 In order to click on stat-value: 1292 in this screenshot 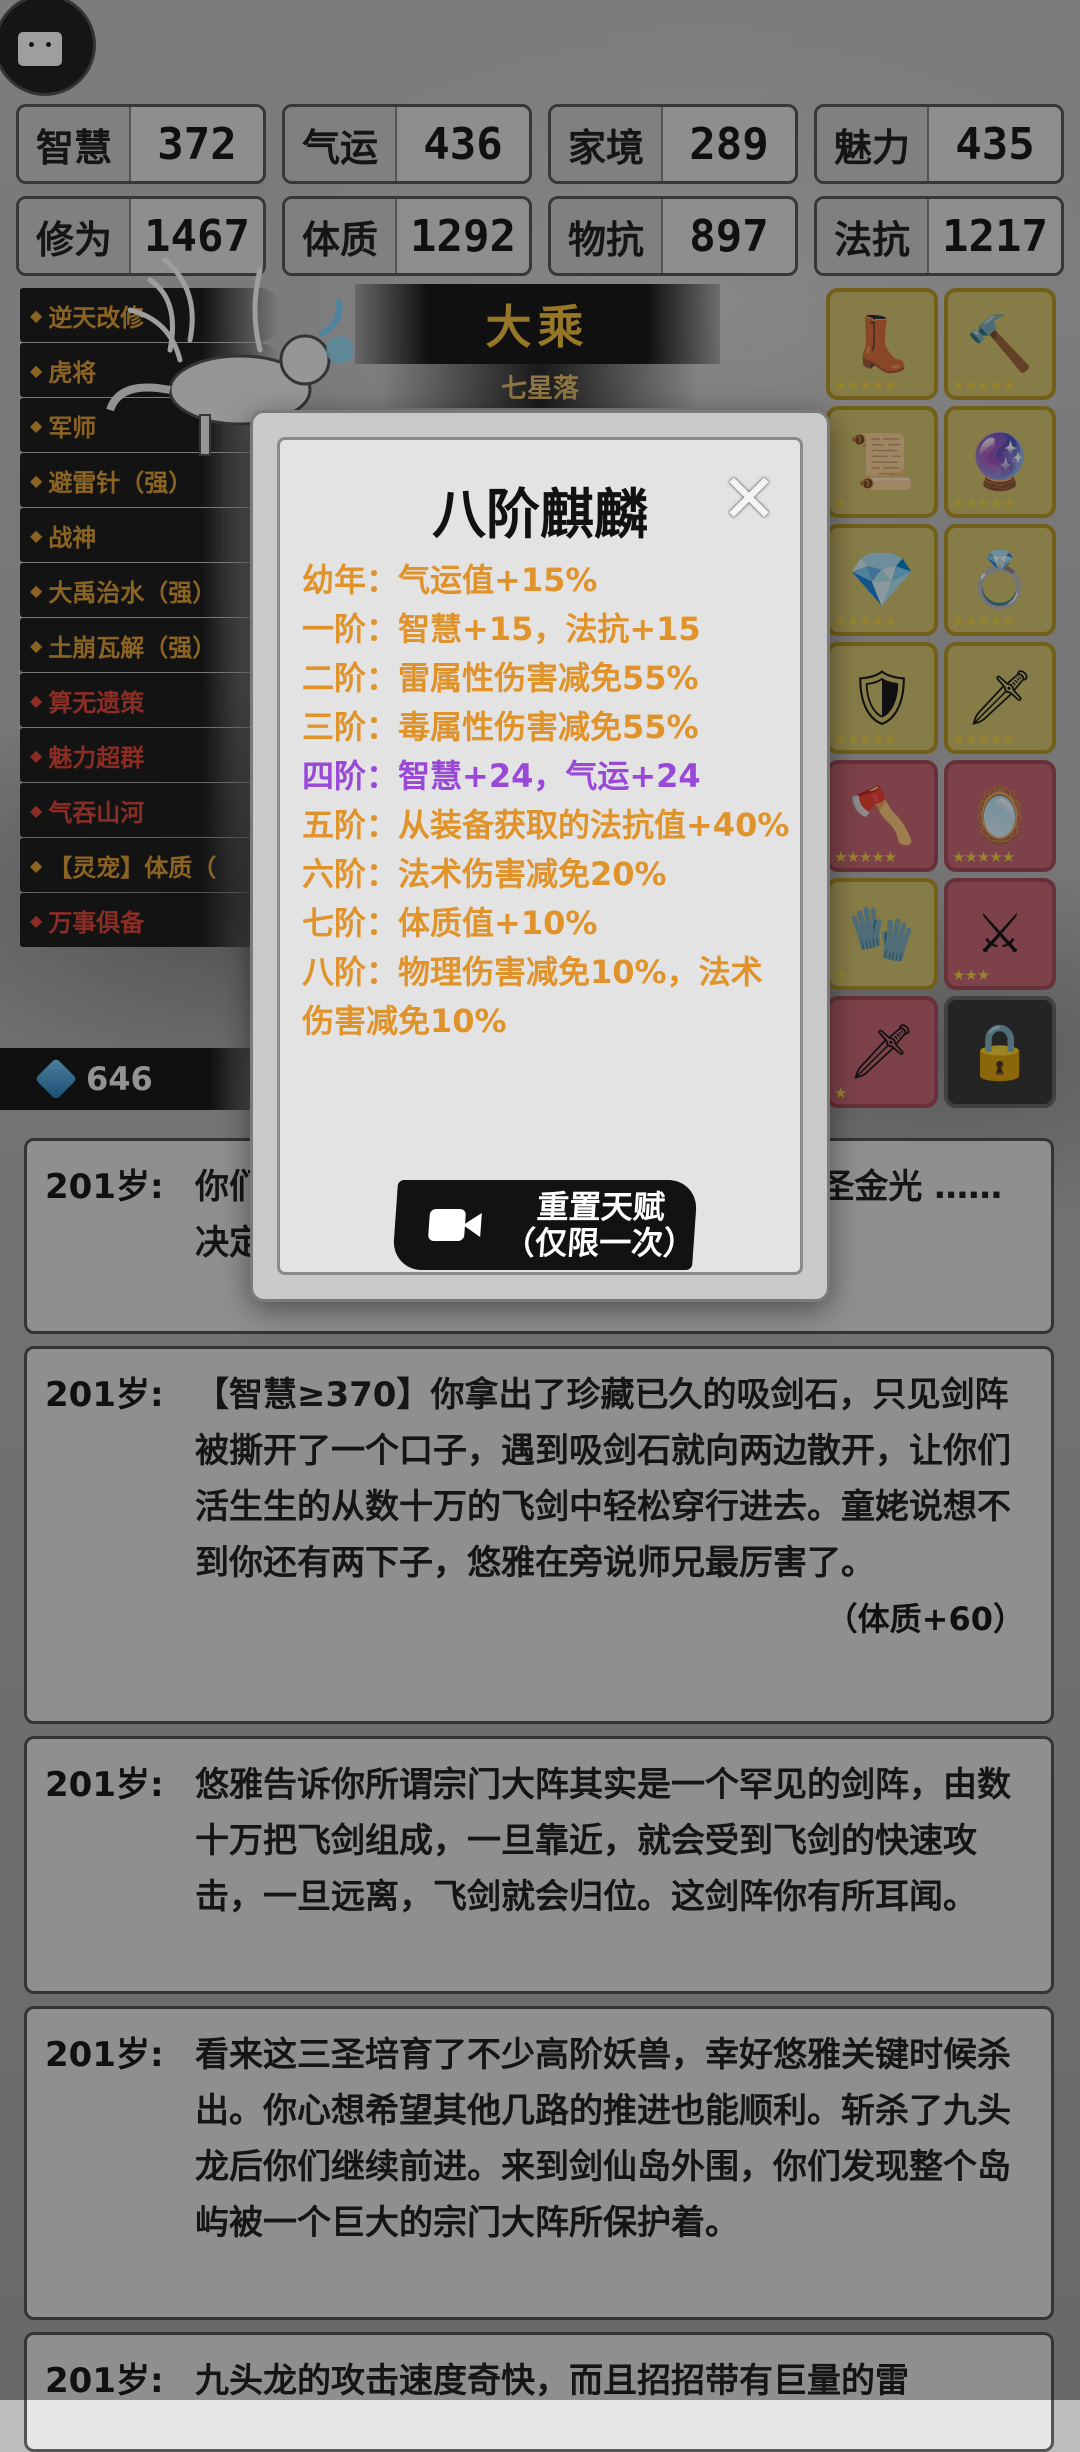, I will do `click(463, 236)`.